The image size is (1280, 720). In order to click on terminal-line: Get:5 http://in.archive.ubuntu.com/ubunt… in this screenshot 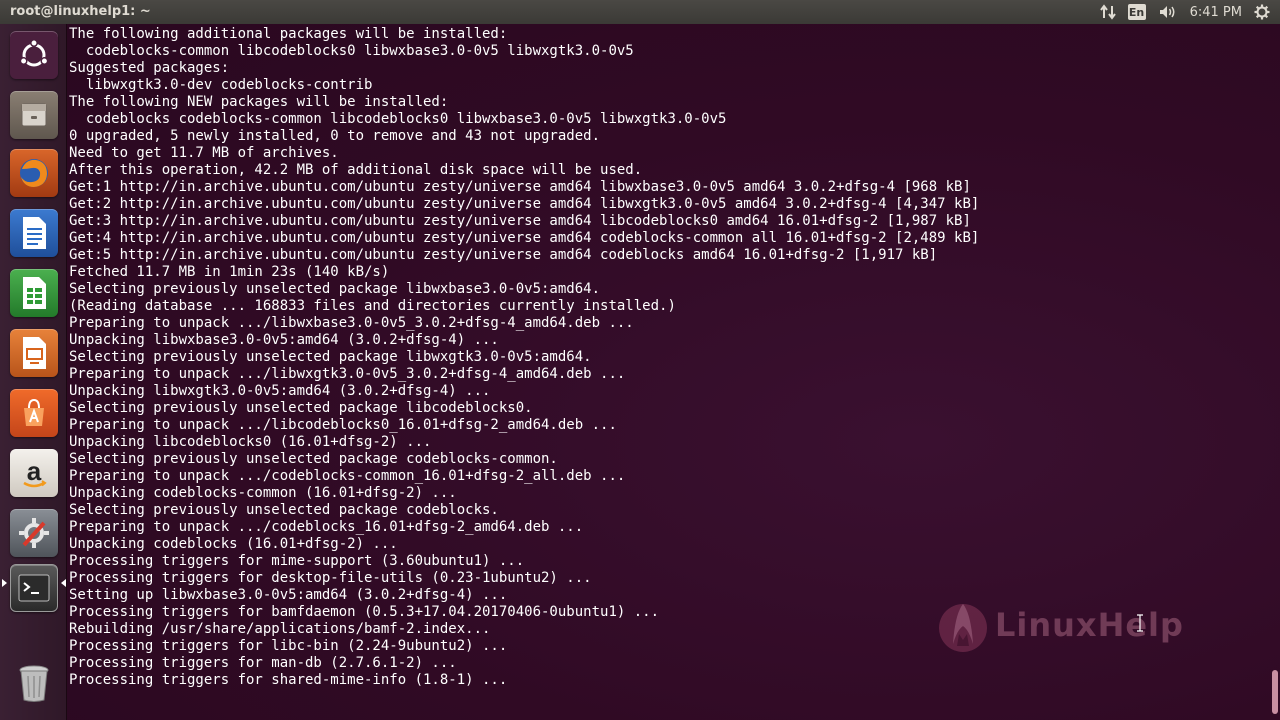, I will do `click(503, 255)`.